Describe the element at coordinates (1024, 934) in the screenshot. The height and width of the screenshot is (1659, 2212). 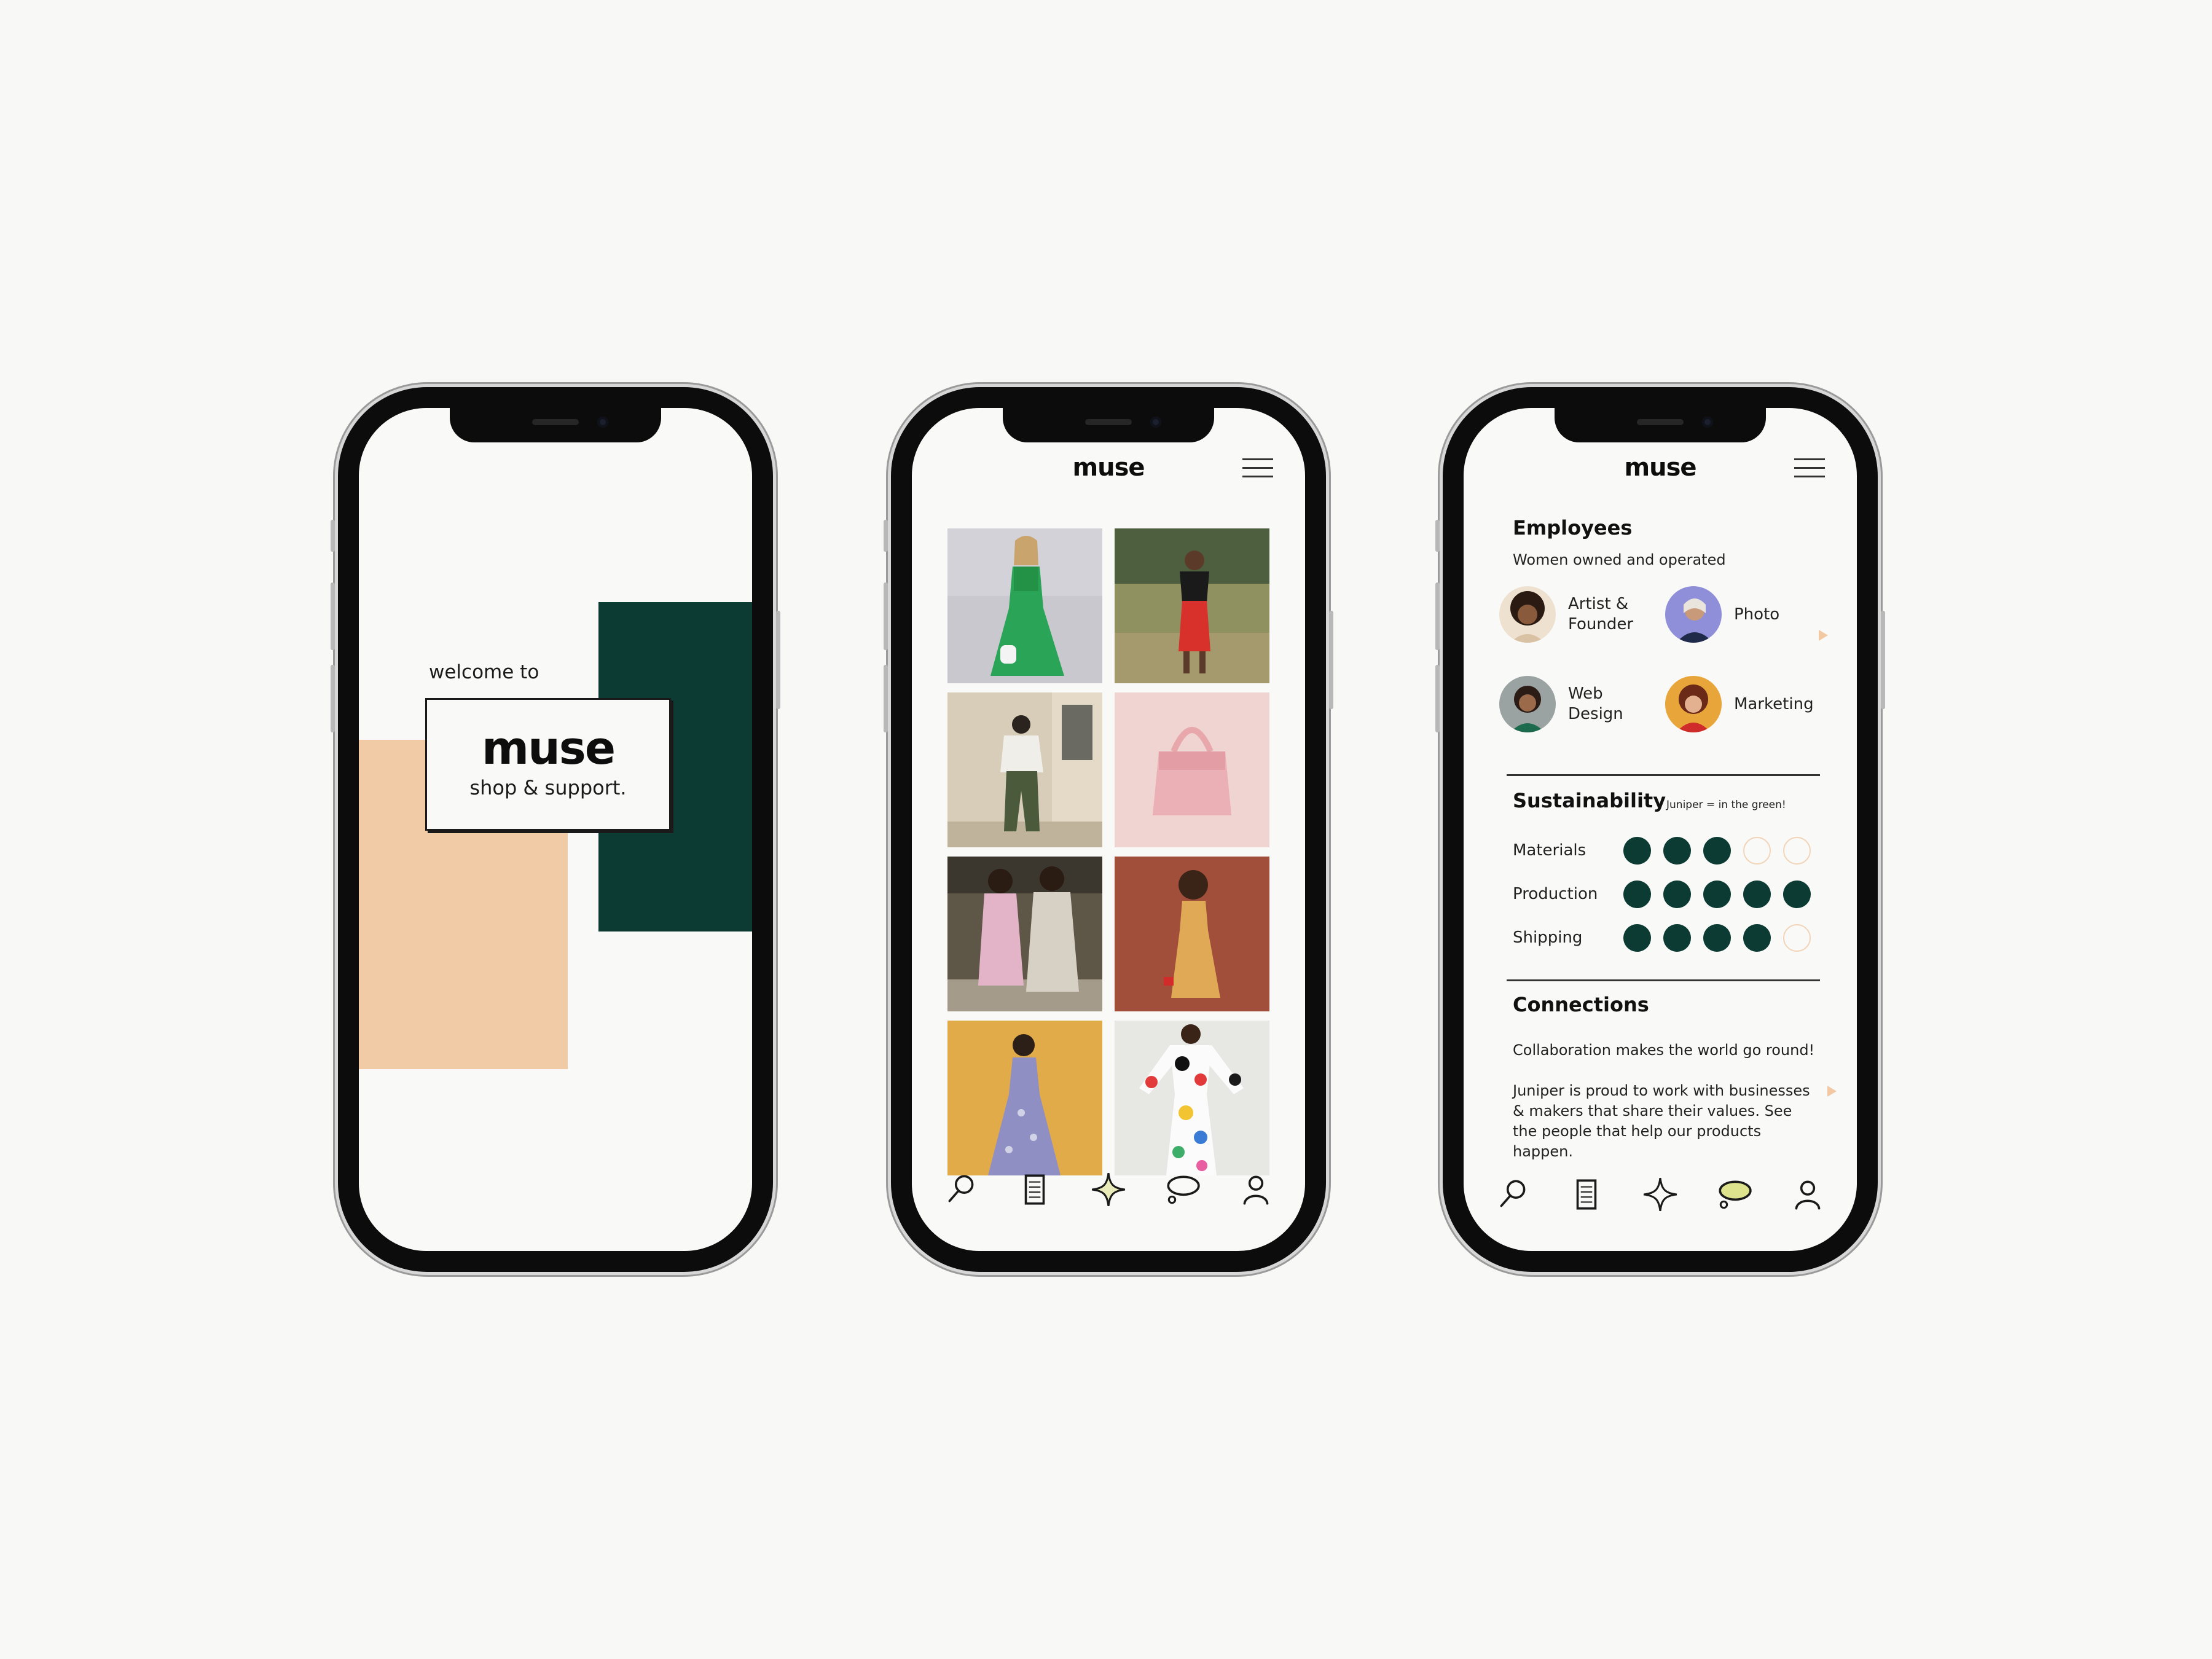
I see `product-tile-two-women-coats` at that location.